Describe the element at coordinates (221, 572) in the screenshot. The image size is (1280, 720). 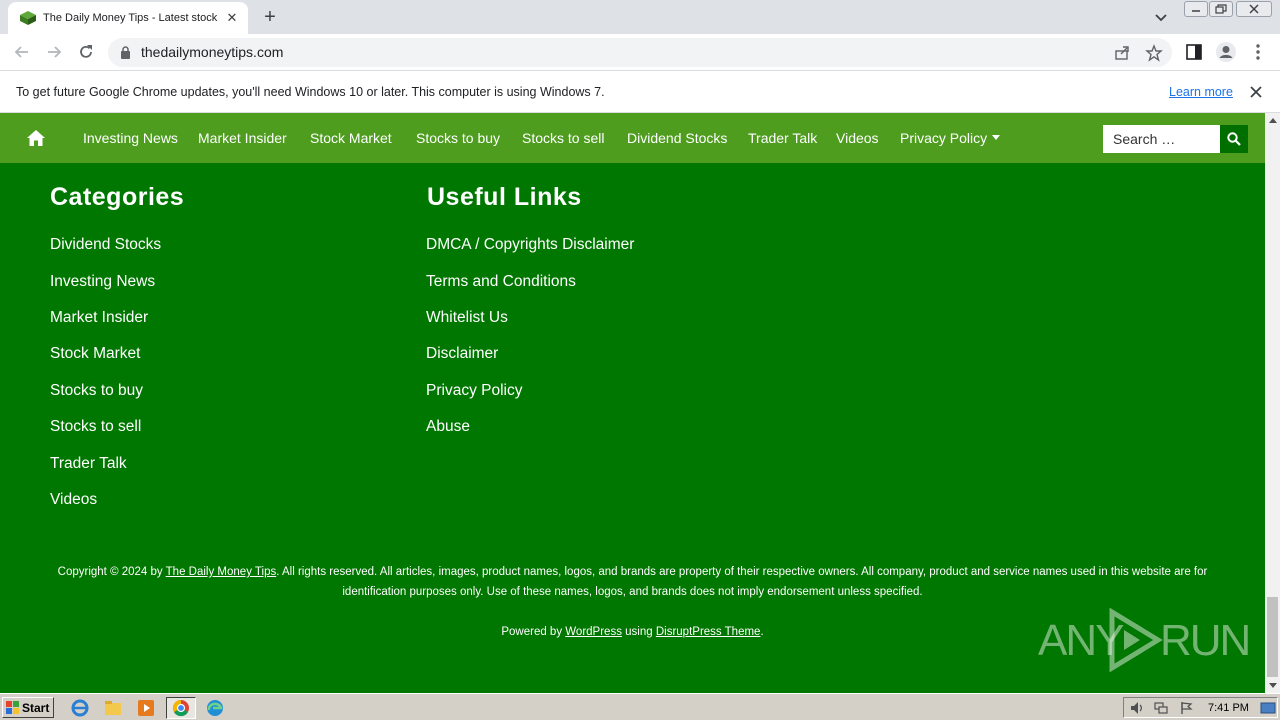
I see `site-name-link: The Daily Money Tips` at that location.